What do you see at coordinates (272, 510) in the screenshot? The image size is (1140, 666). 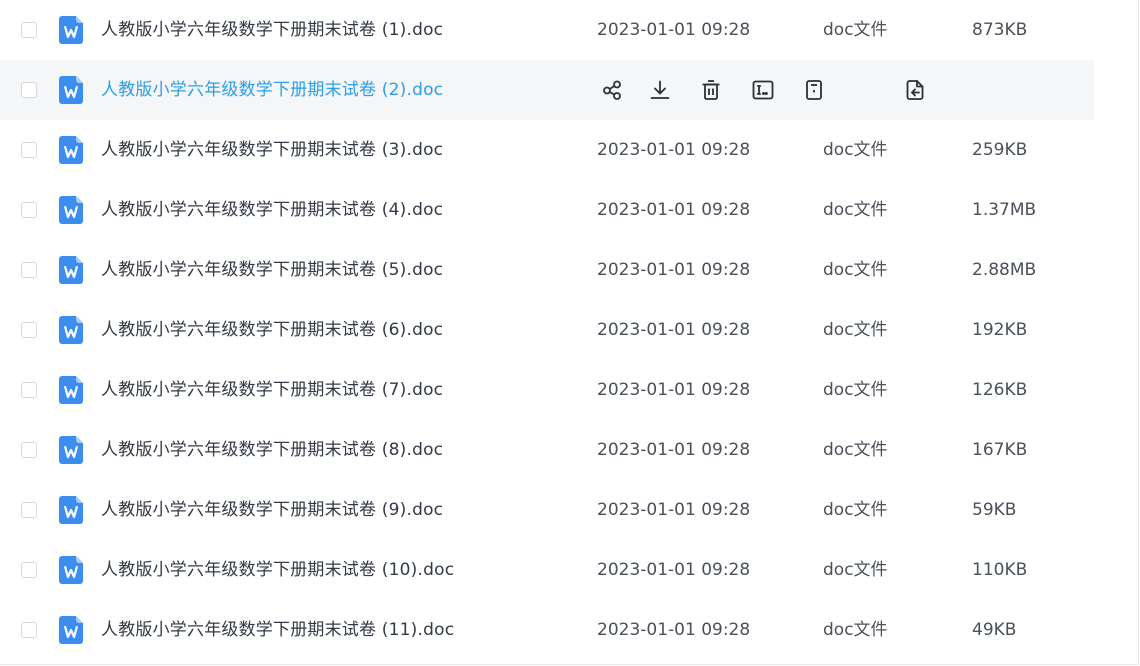 I see `file-name: 人教版小学六年级数学下册期末试卷 (9).doc` at bounding box center [272, 510].